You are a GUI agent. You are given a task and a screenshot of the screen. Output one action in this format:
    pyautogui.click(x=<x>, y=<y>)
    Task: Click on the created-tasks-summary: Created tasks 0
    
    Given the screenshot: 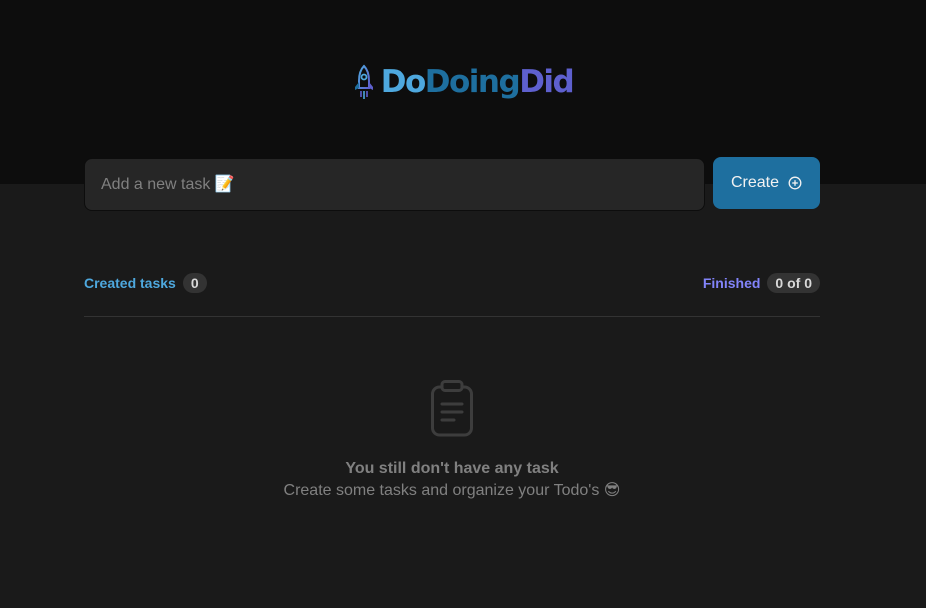 What is the action you would take?
    pyautogui.click(x=145, y=283)
    